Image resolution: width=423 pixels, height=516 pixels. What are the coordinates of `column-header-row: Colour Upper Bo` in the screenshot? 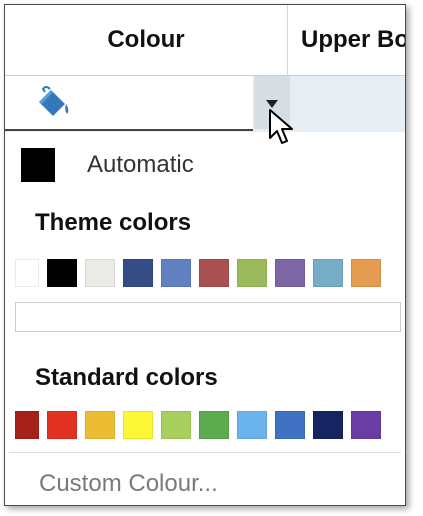 It's located at (205, 40).